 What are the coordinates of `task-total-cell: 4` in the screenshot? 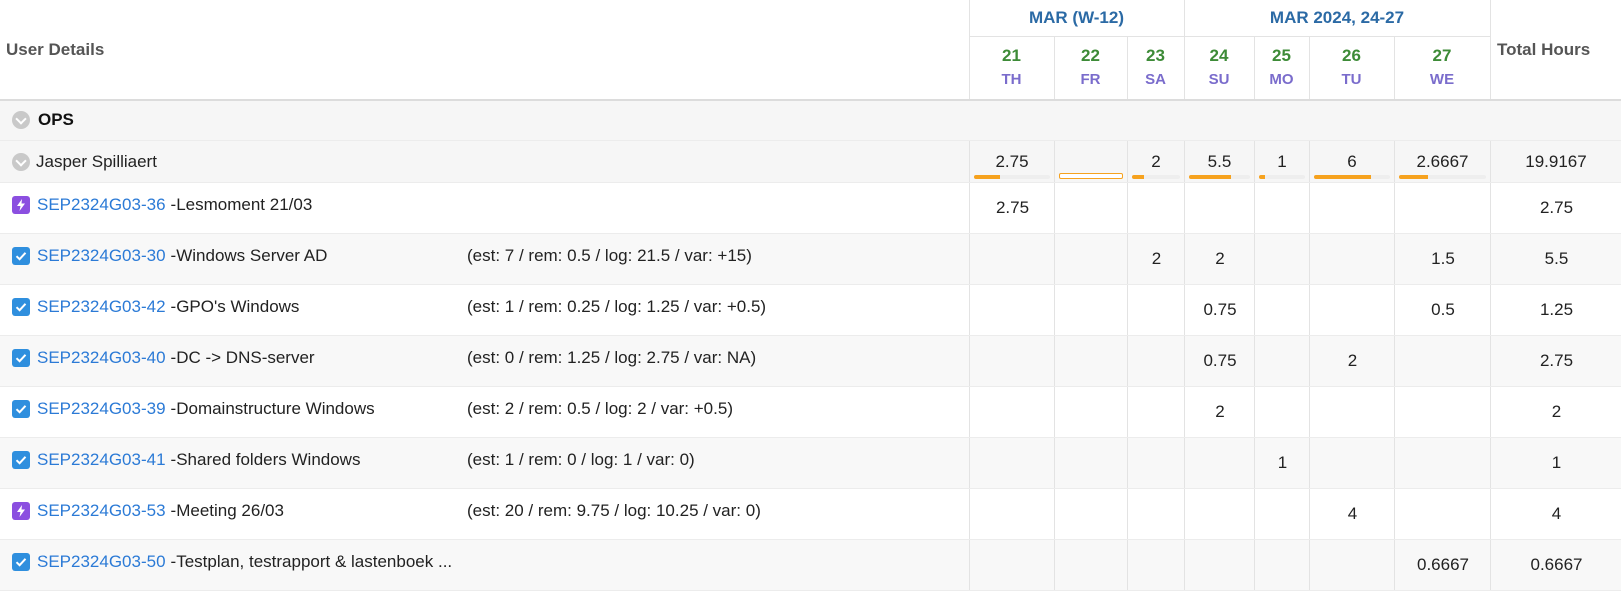 It's located at (1555, 514).